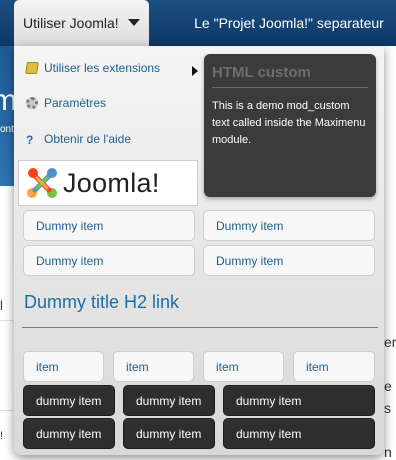  I want to click on menu-item-label: Utiliser les extensions, so click(102, 68).